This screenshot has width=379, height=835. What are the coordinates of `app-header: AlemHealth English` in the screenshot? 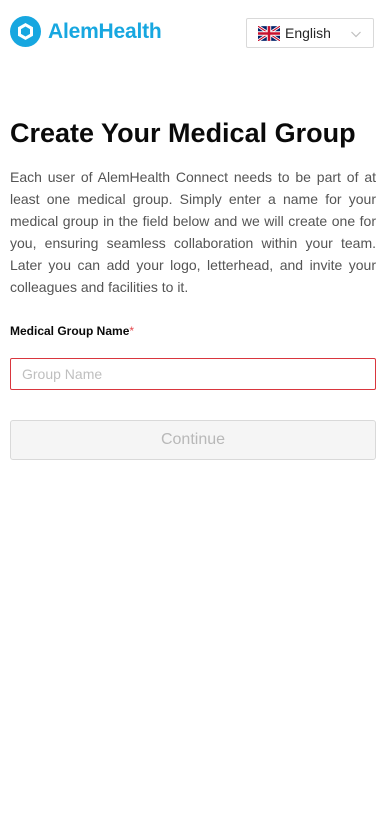 It's located at (189, 32).